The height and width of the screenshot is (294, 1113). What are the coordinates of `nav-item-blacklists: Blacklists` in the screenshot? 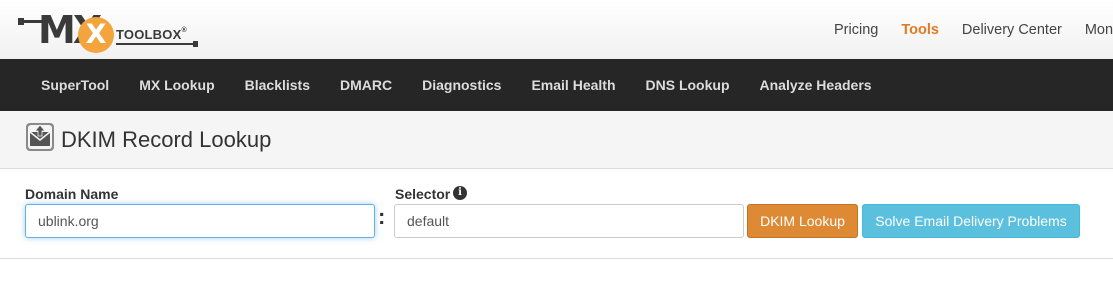 It's located at (277, 85).